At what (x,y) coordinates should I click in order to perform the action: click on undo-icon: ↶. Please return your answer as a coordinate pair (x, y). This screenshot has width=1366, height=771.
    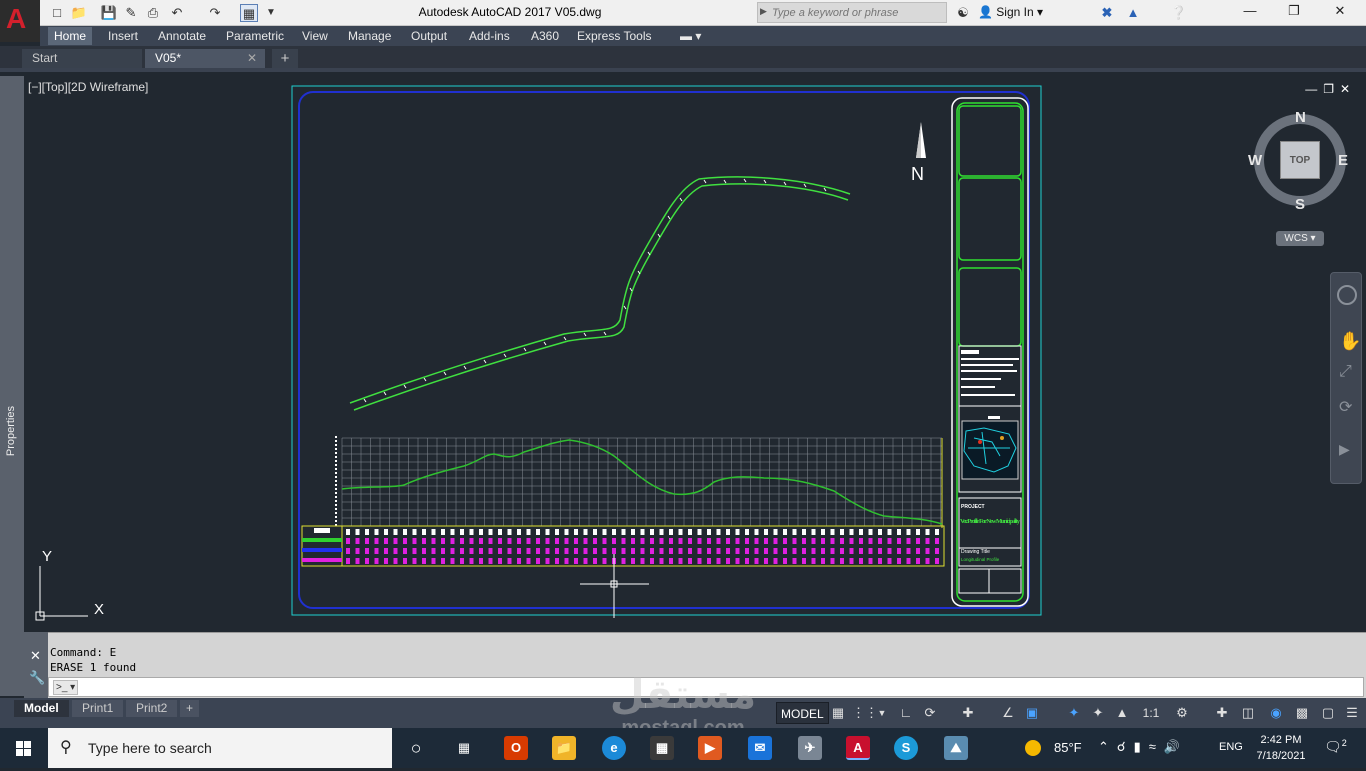
    Looking at the image, I should click on (177, 13).